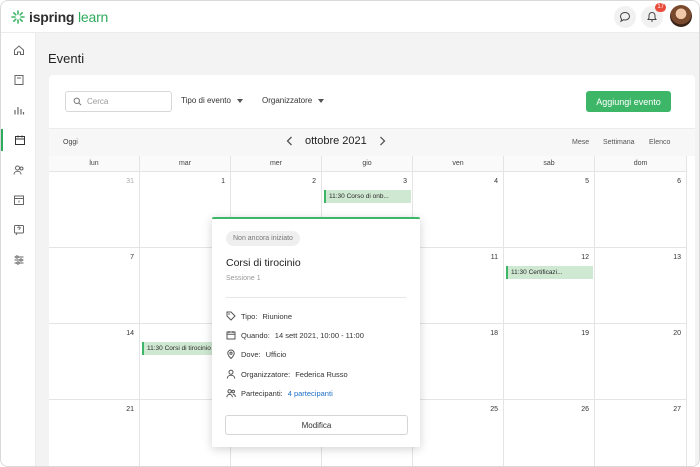  What do you see at coordinates (587, 181) in the screenshot?
I see `day-number: 5` at bounding box center [587, 181].